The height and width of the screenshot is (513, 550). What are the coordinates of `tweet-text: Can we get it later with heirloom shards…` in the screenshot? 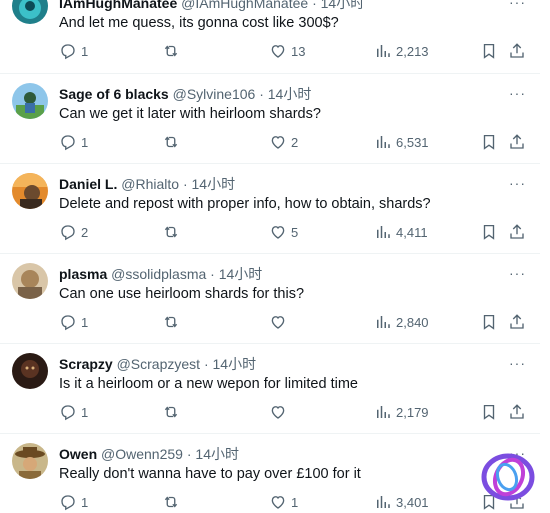 It's located at (190, 114).